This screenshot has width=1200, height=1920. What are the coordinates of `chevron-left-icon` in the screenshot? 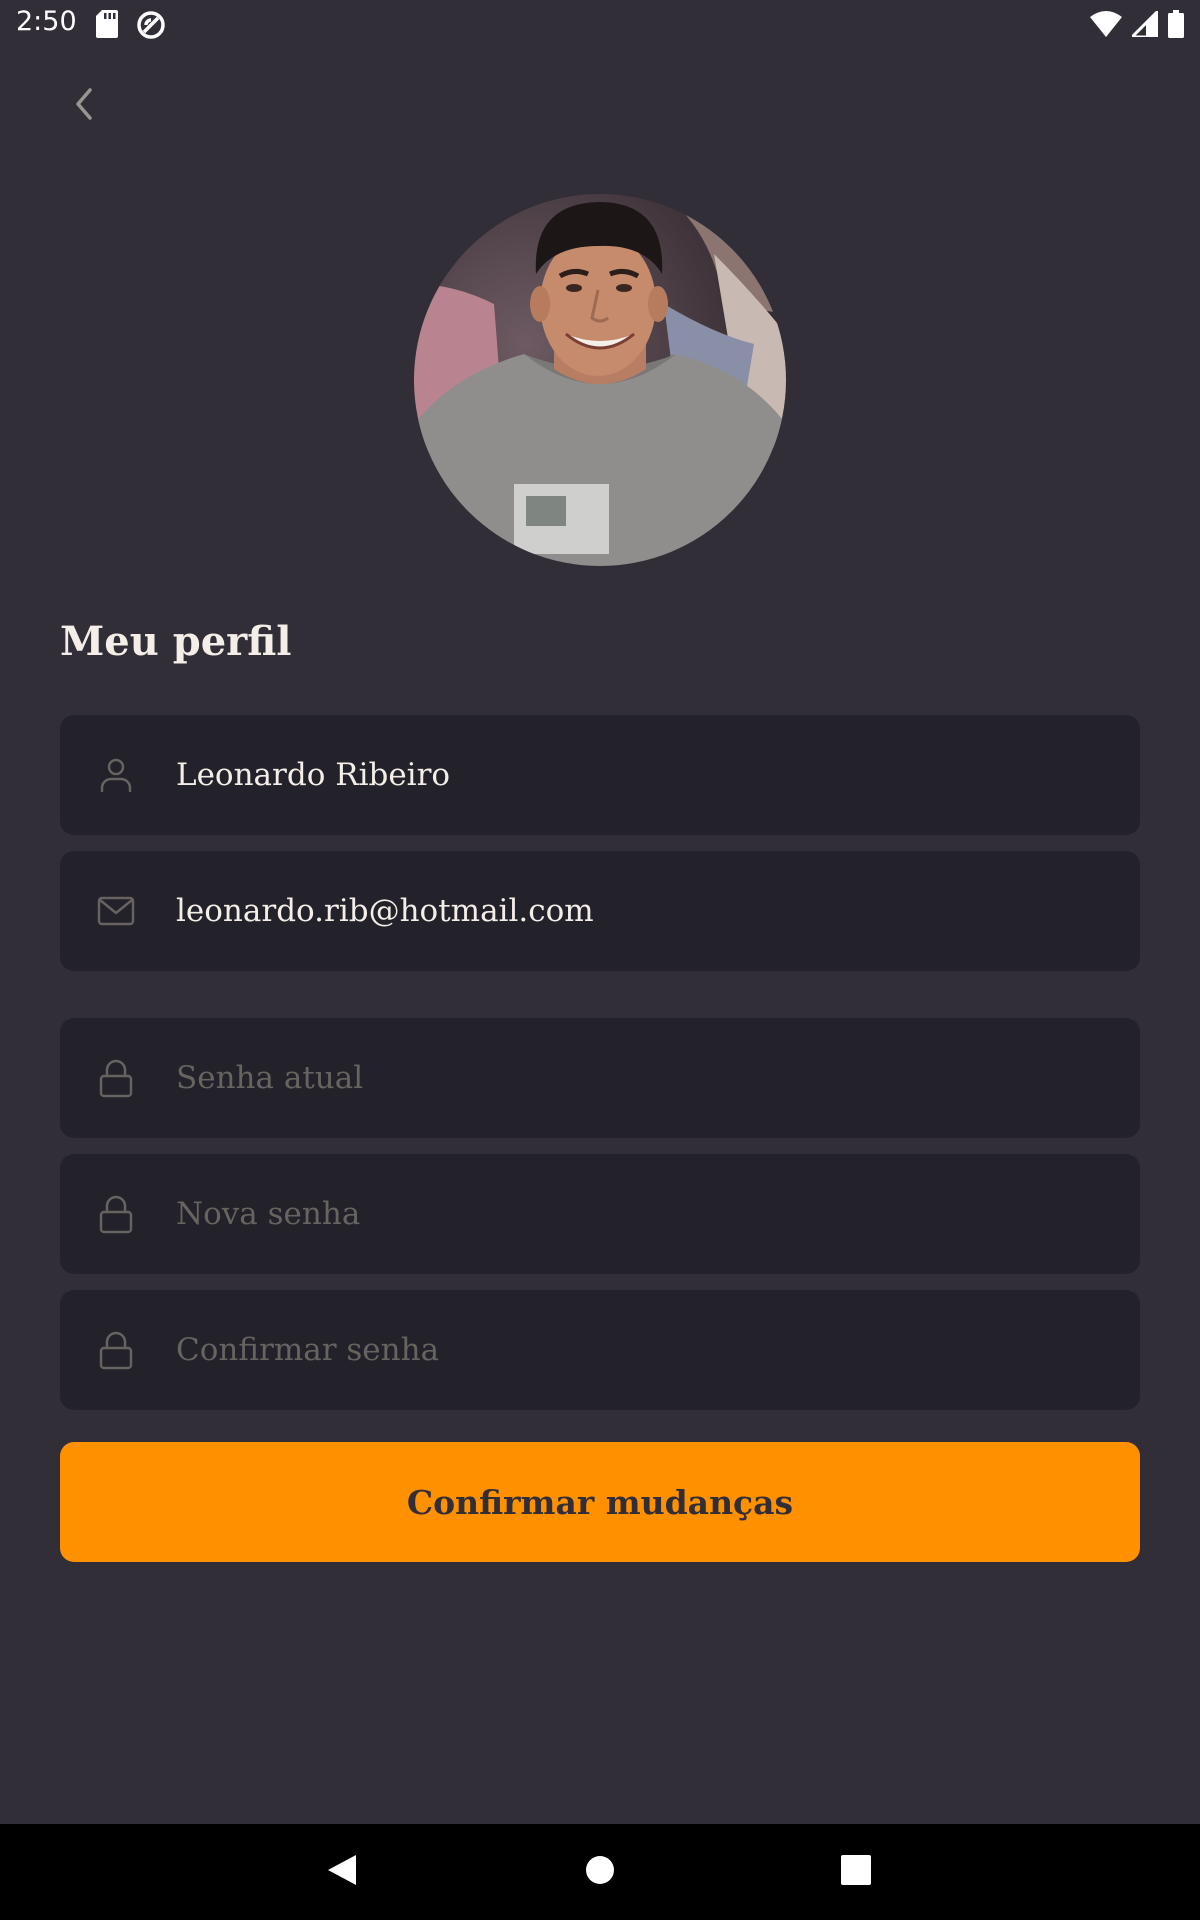 It's located at (84, 106).